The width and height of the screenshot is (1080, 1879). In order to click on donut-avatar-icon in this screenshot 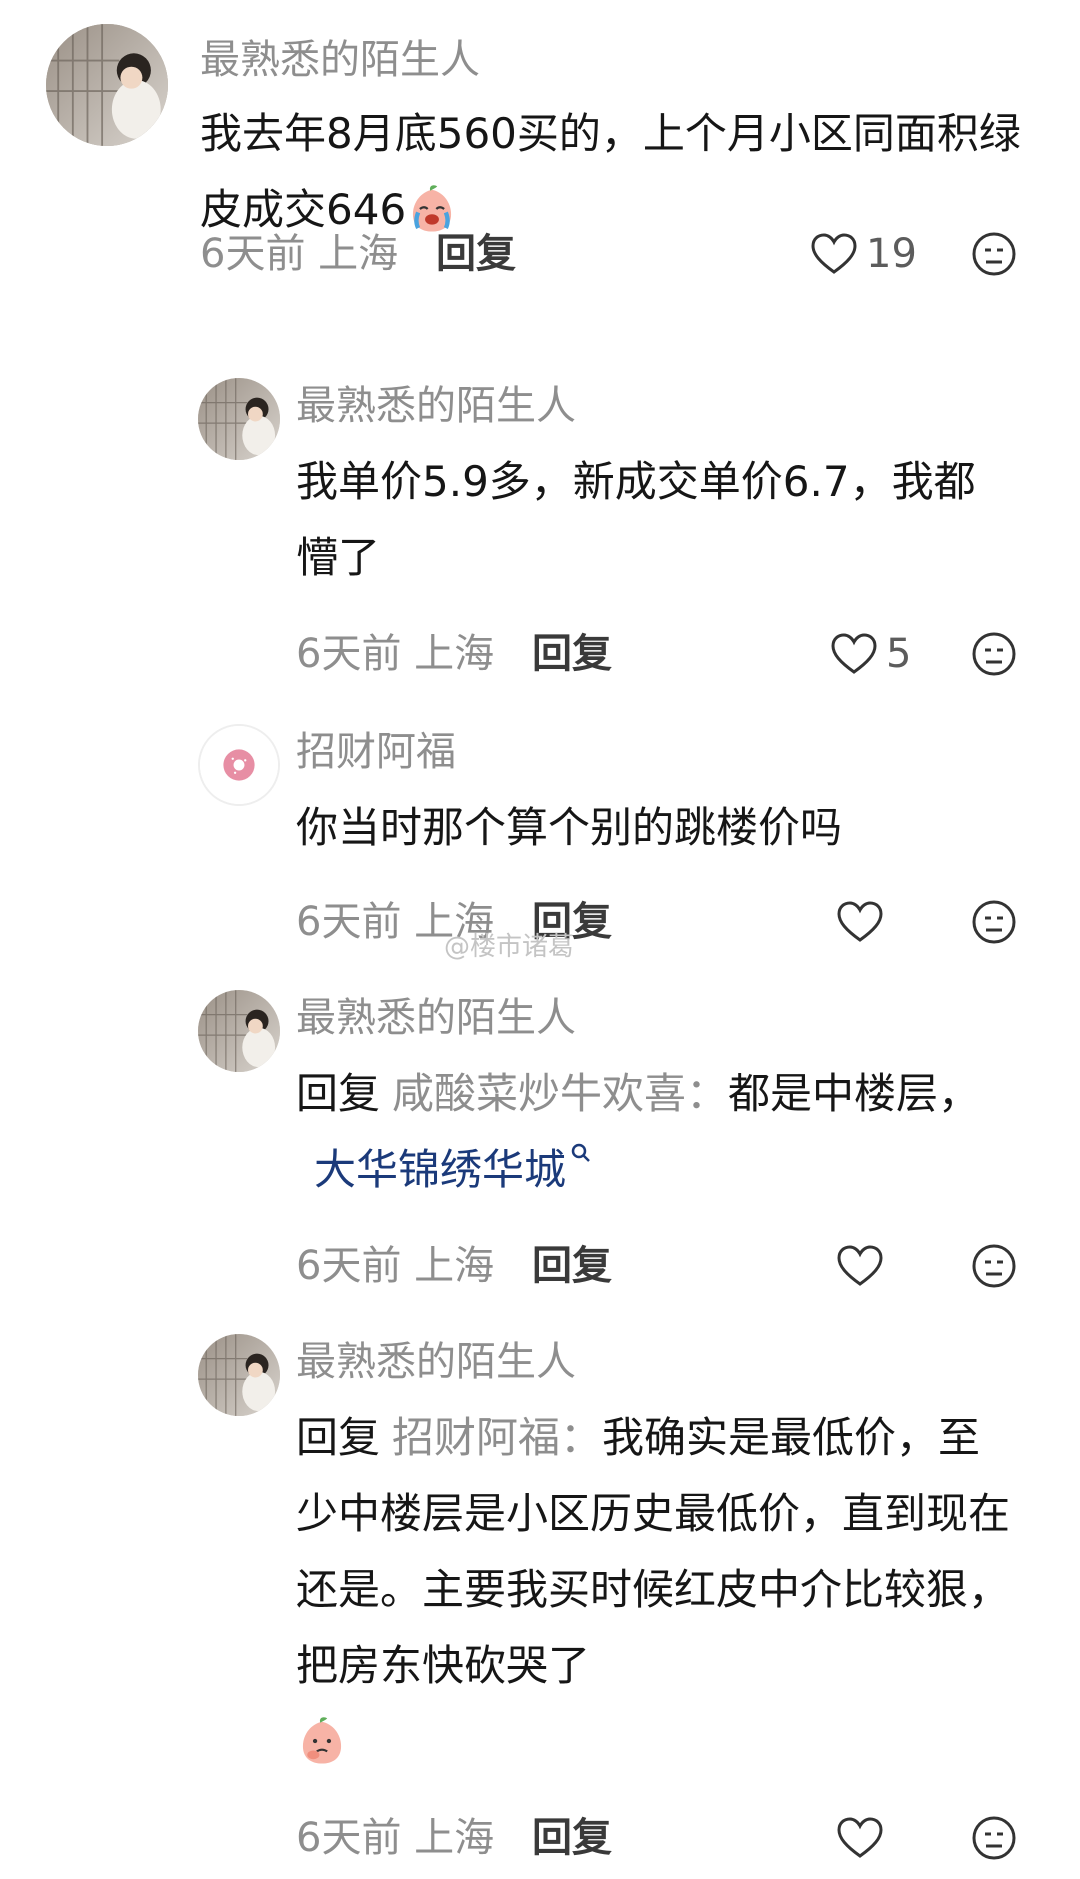, I will do `click(239, 765)`.